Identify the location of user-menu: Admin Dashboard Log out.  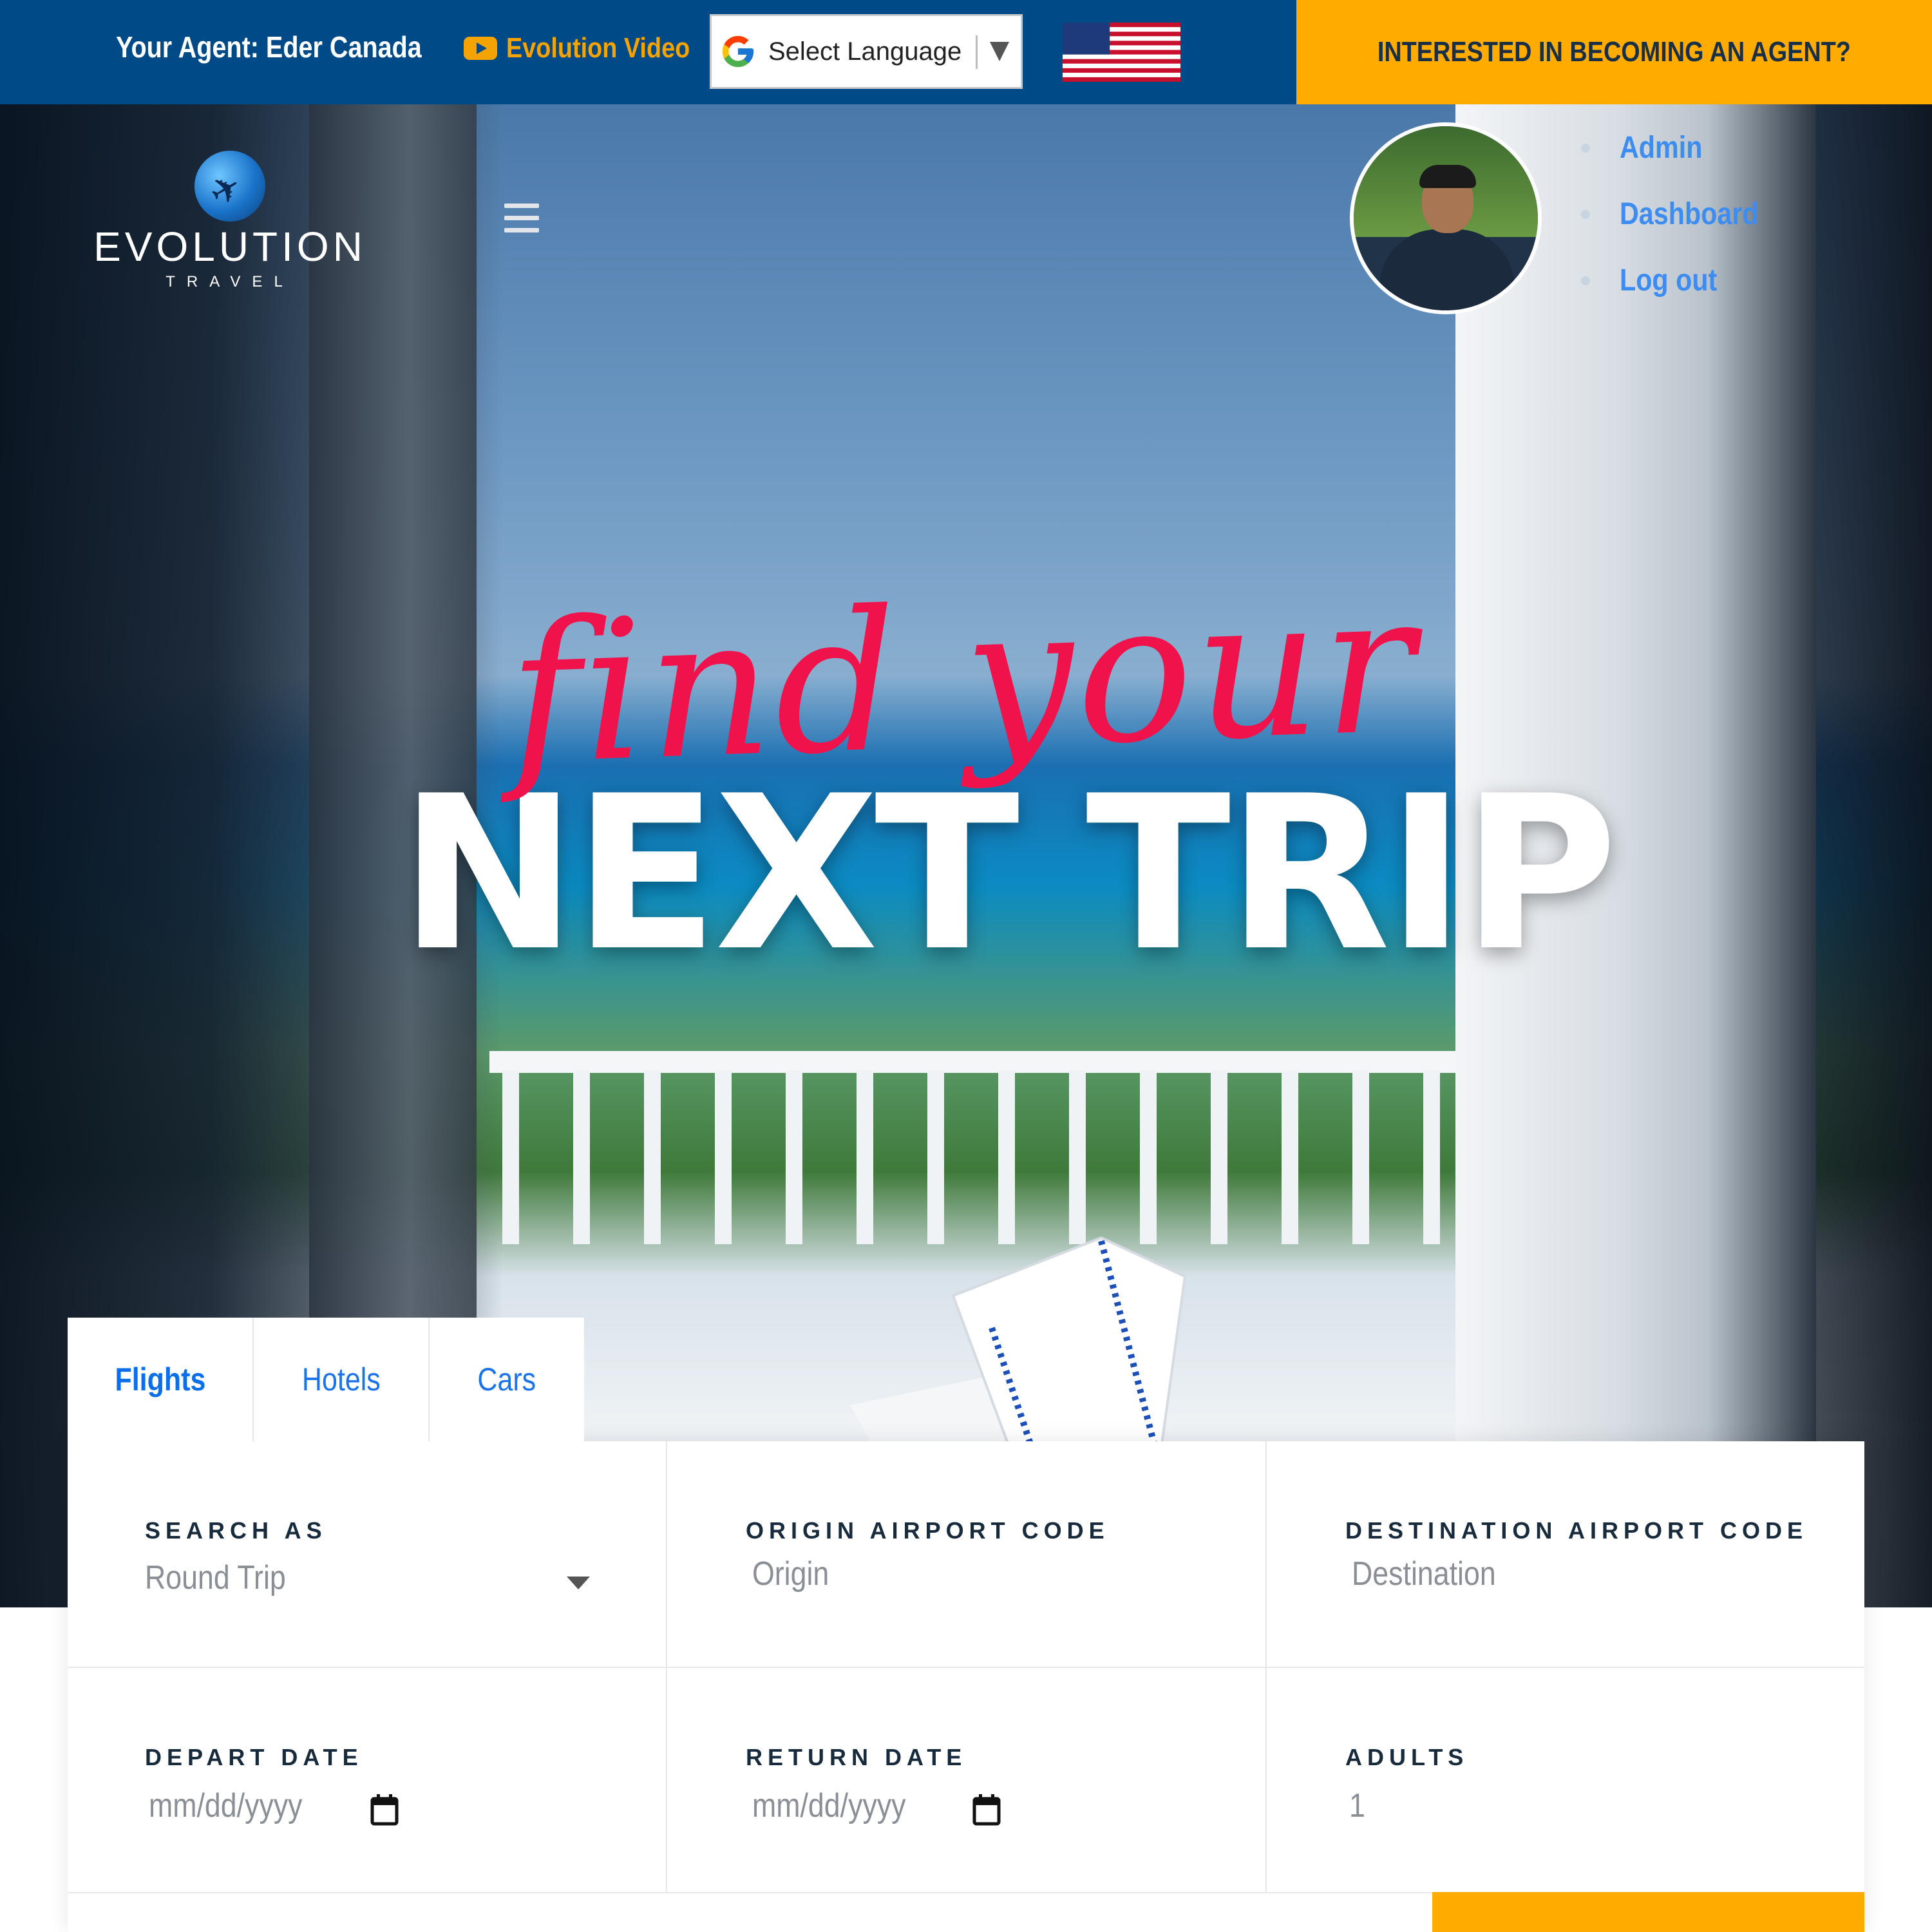
(1681, 215).